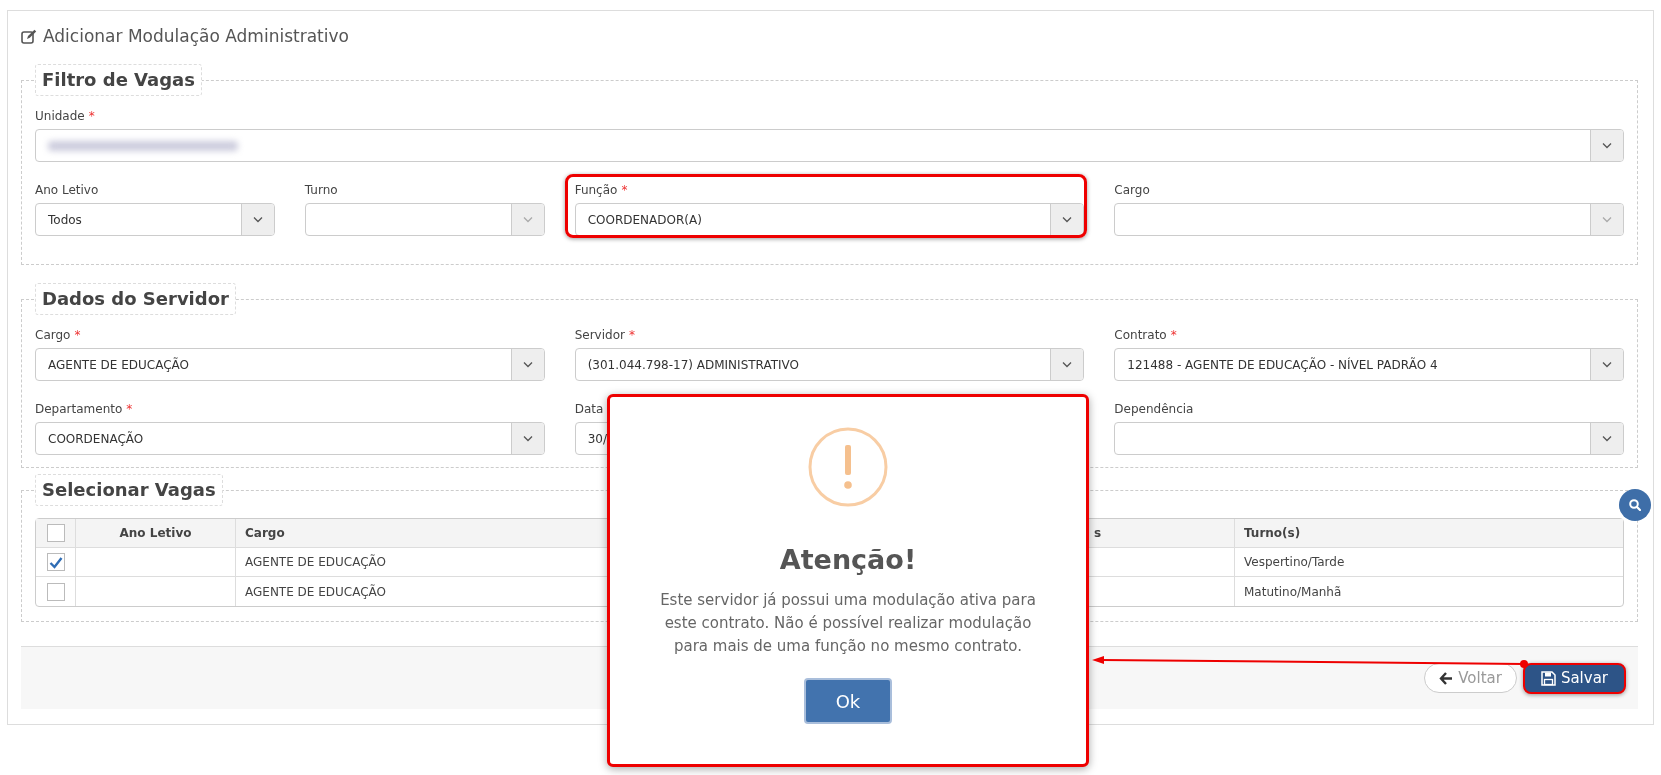  What do you see at coordinates (1098, 533) in the screenshot?
I see `column-header: s` at bounding box center [1098, 533].